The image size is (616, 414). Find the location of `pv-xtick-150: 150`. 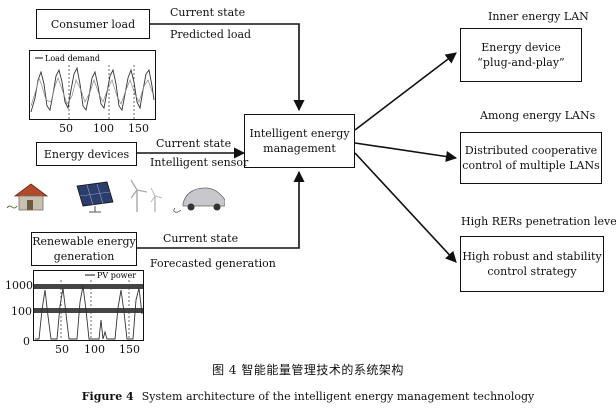

pv-xtick-150: 150 is located at coordinates (129, 349).